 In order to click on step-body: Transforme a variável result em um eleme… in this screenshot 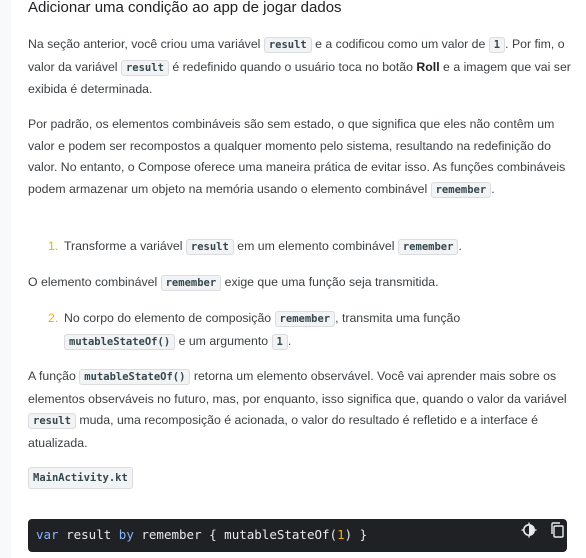, I will do `click(314, 247)`.